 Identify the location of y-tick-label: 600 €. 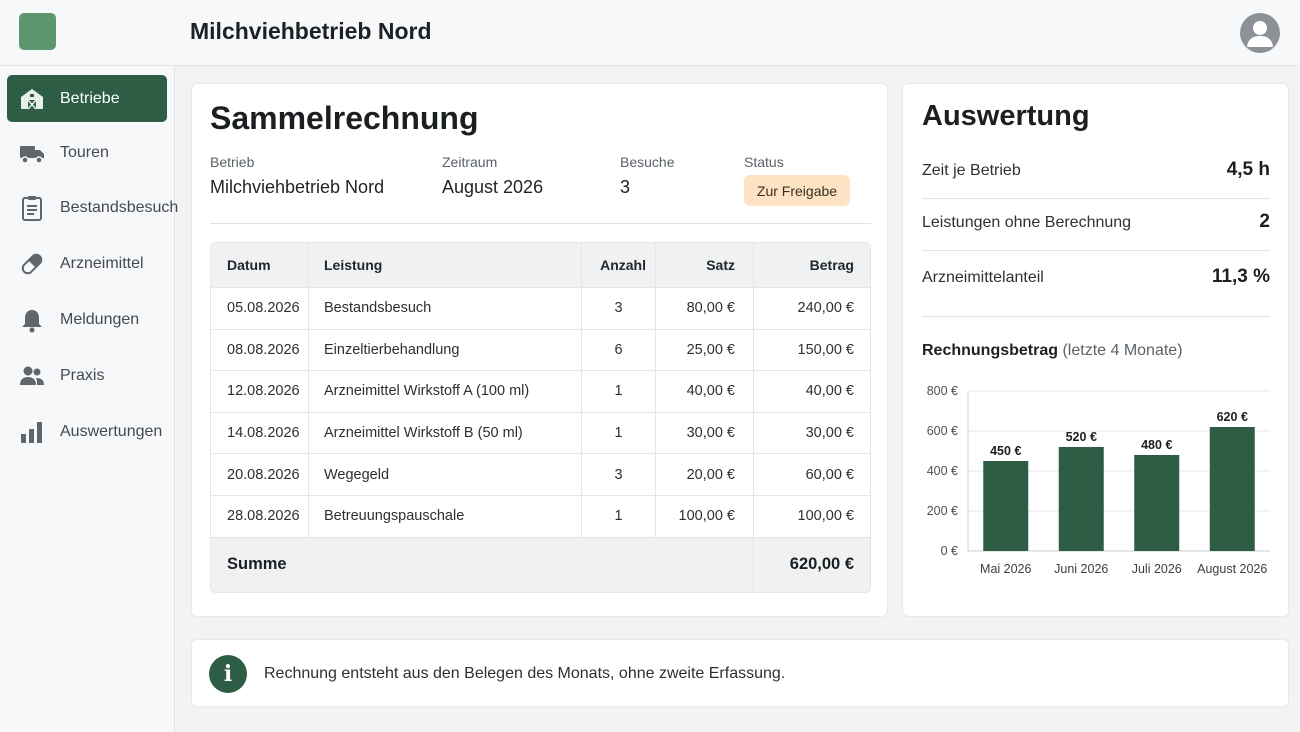
(942, 431).